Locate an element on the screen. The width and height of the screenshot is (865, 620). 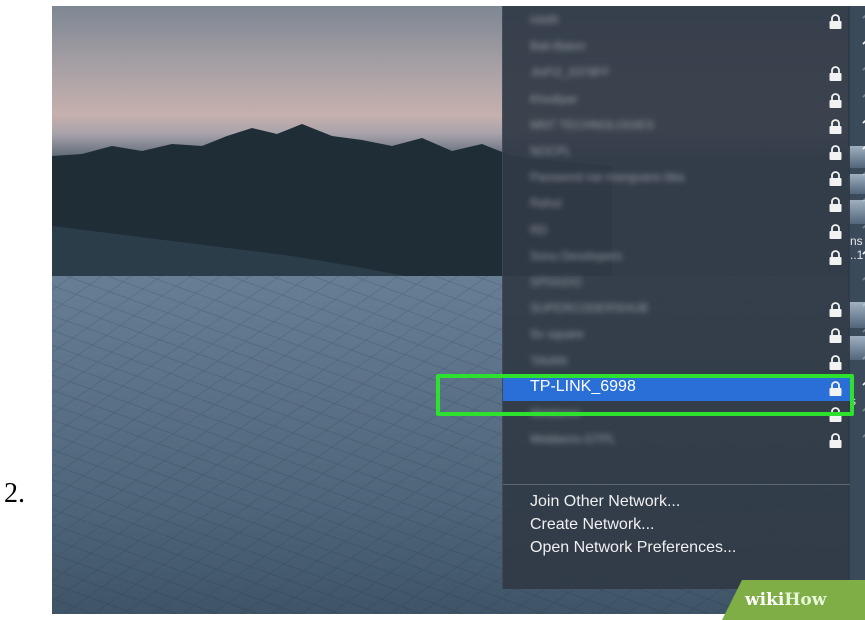
wikihow-logo-wiki: wiki is located at coordinates (765, 600).